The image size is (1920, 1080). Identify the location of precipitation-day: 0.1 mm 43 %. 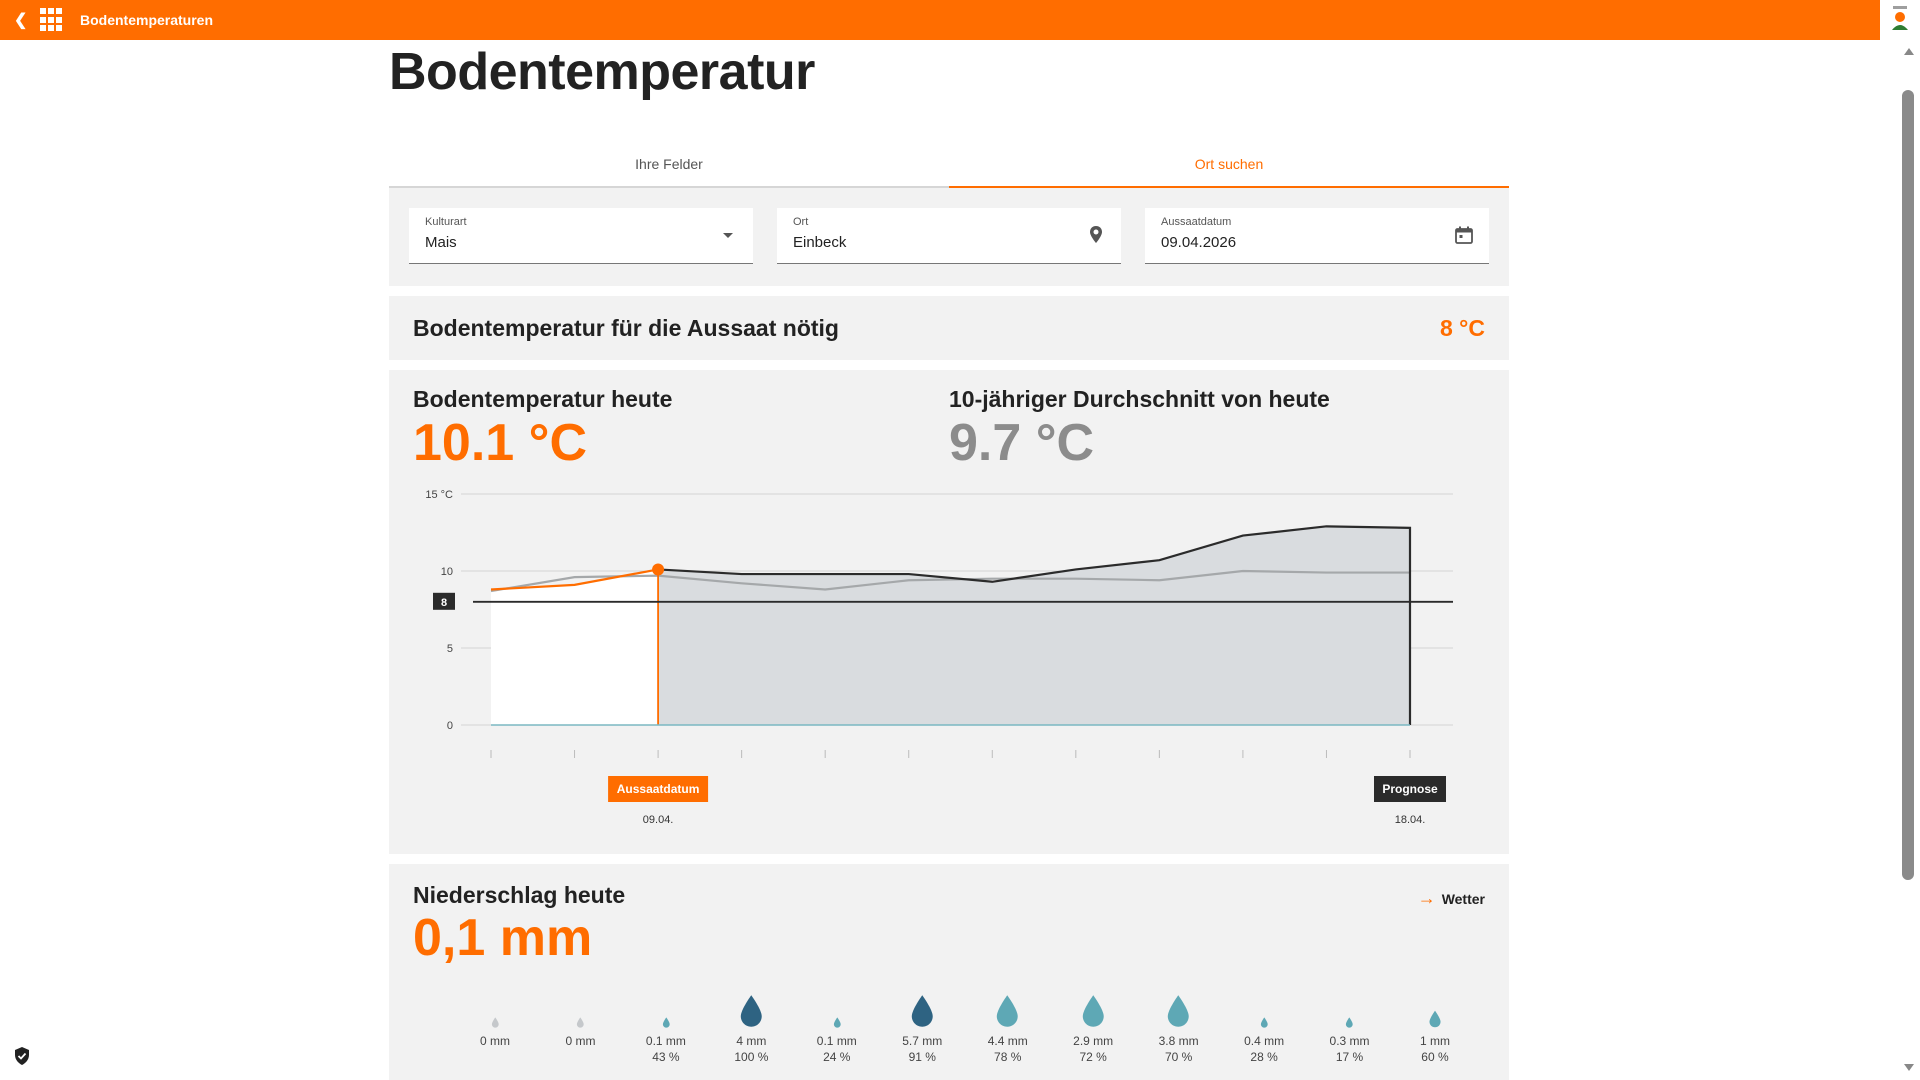
(666, 1024).